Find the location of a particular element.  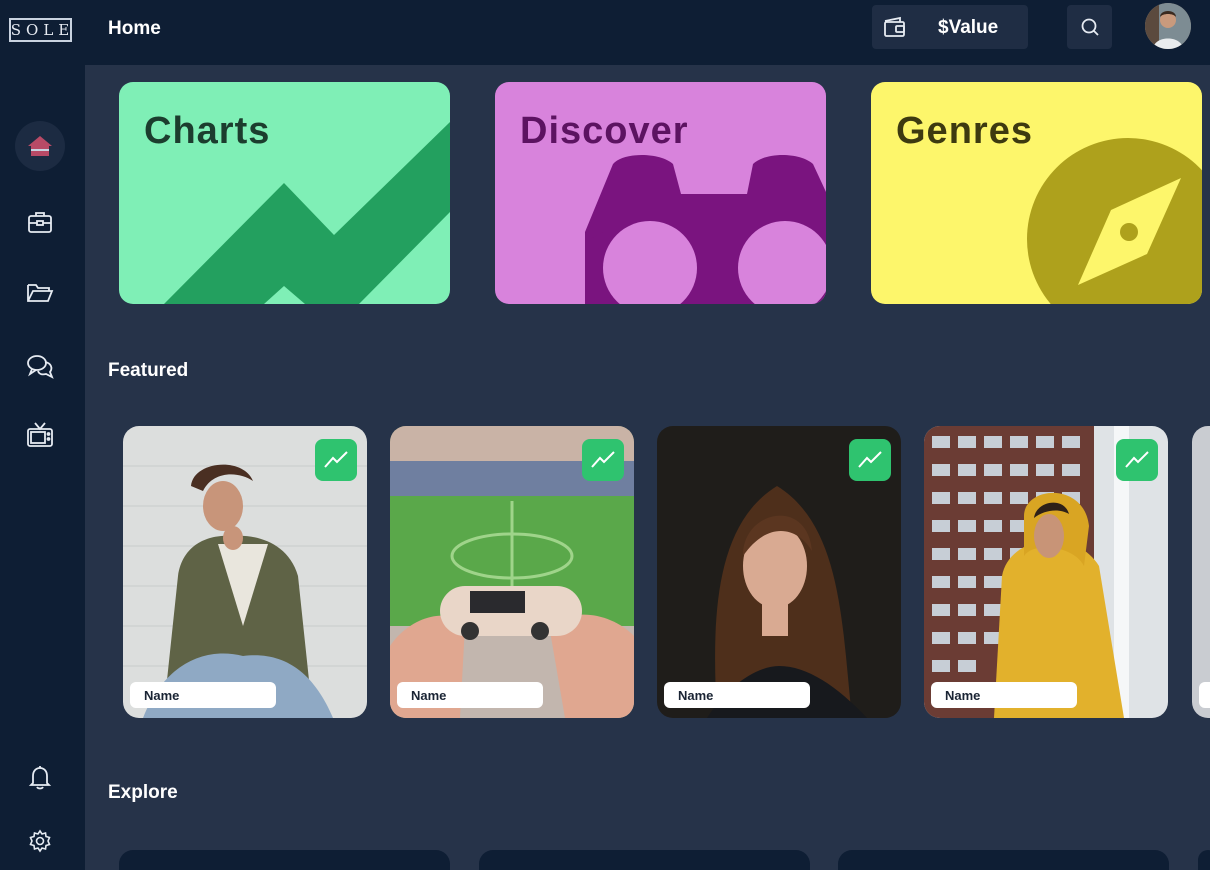

bell-icon is located at coordinates (40, 778).